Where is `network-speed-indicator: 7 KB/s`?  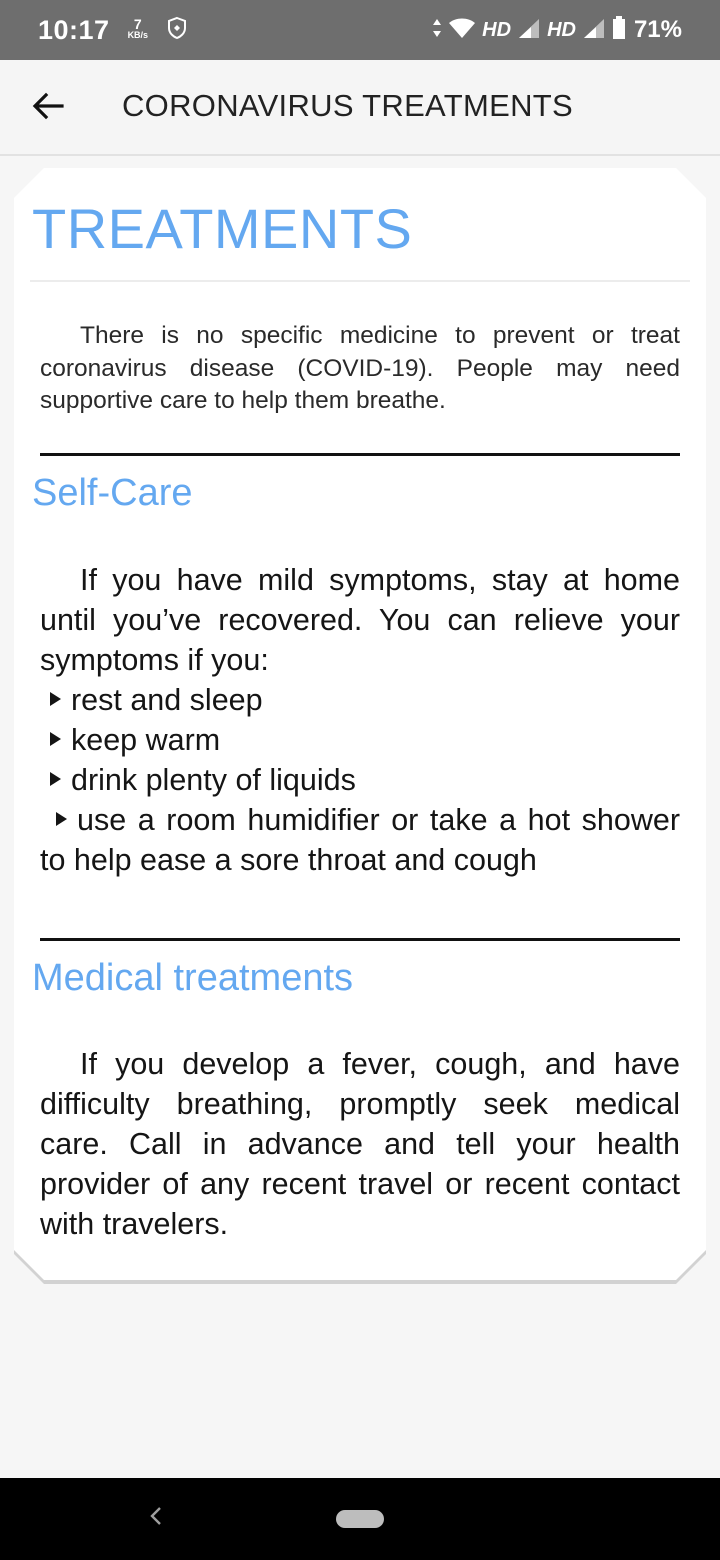 network-speed-indicator: 7 KB/s is located at coordinates (138, 28).